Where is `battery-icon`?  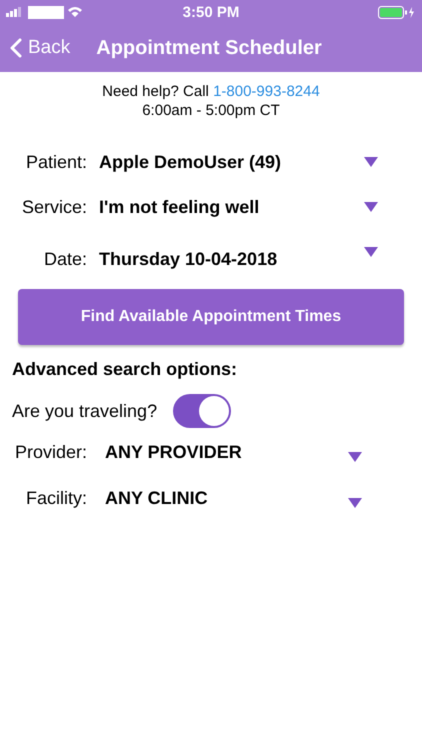 battery-icon is located at coordinates (397, 12).